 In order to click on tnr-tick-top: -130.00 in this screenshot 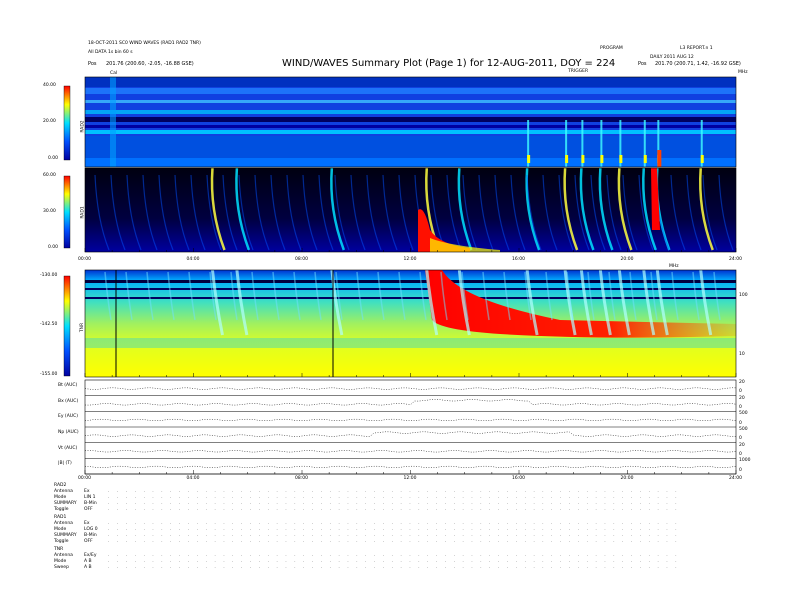, I will do `click(49, 275)`.